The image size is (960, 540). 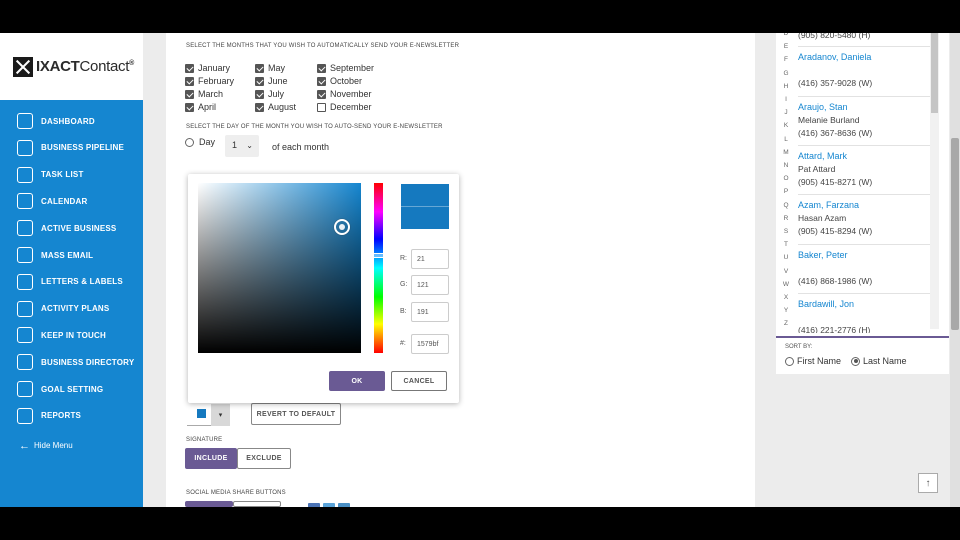 I want to click on twitter-icon, so click(x=329, y=505).